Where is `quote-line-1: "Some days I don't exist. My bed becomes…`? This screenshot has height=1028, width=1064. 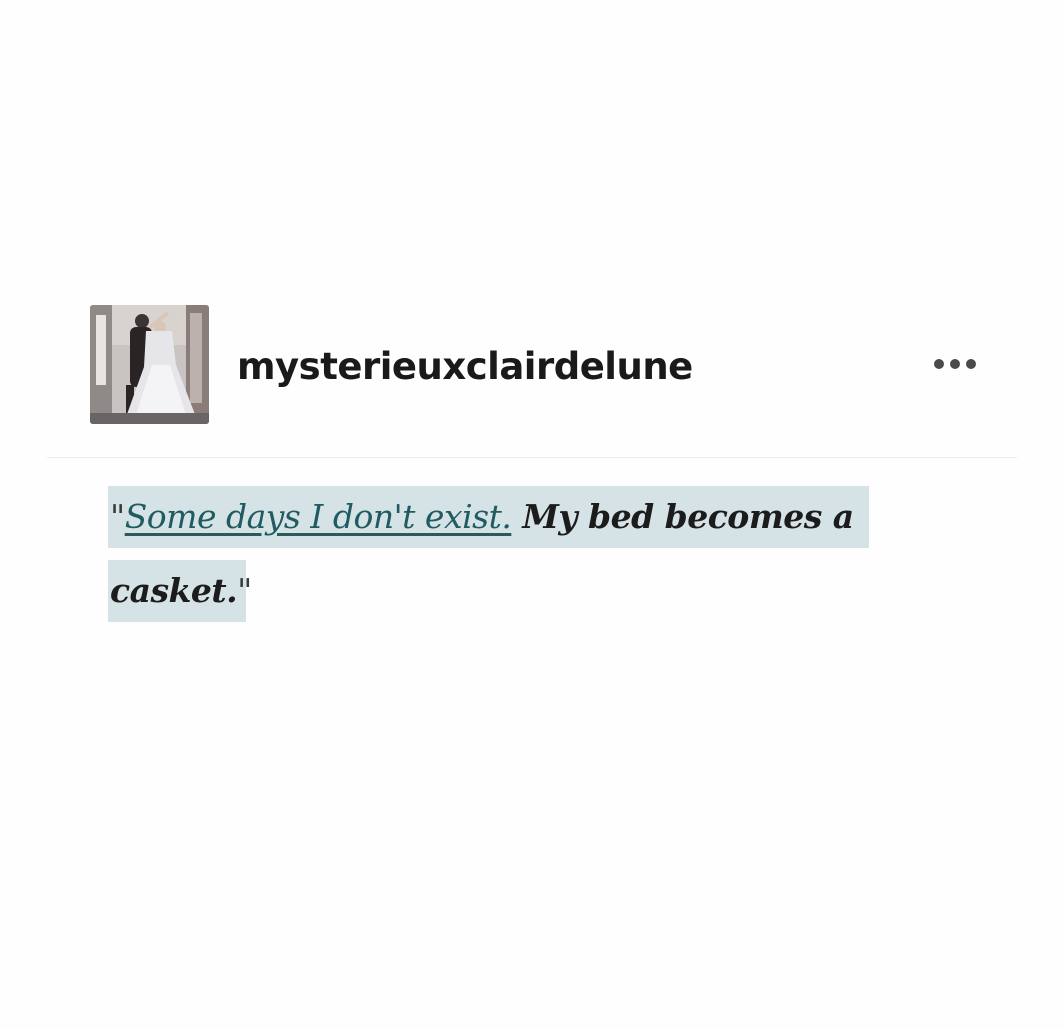 quote-line-1: "Some days I don't exist. My bed becomes… is located at coordinates (488, 517).